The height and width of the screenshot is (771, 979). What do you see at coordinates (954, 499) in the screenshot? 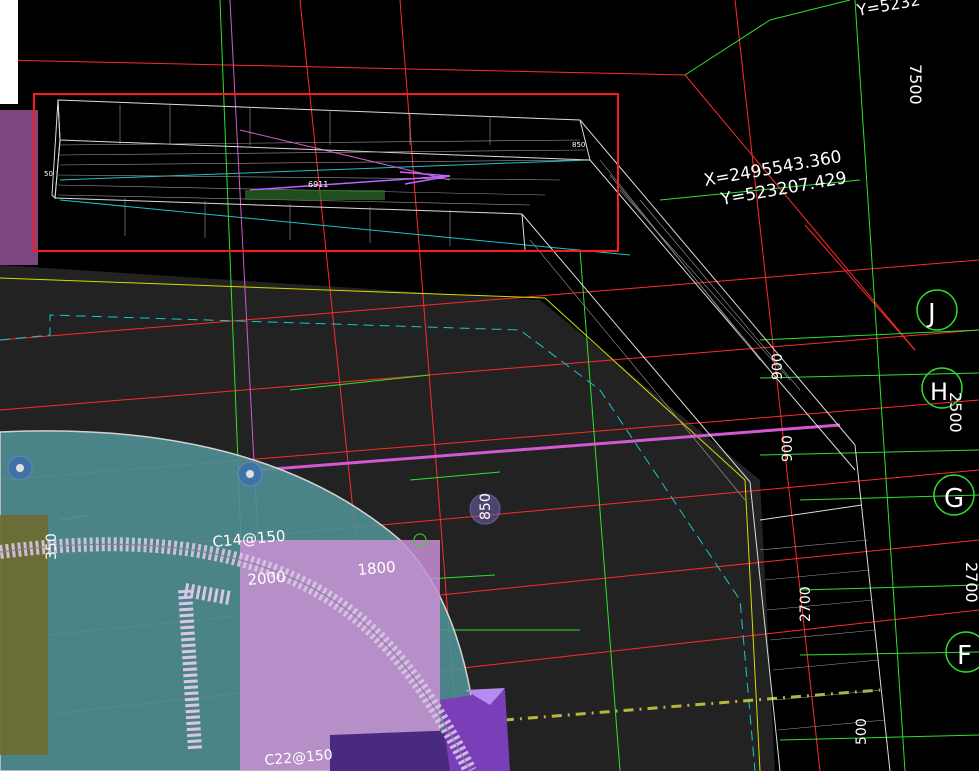
I see `axis-label-g: G` at bounding box center [954, 499].